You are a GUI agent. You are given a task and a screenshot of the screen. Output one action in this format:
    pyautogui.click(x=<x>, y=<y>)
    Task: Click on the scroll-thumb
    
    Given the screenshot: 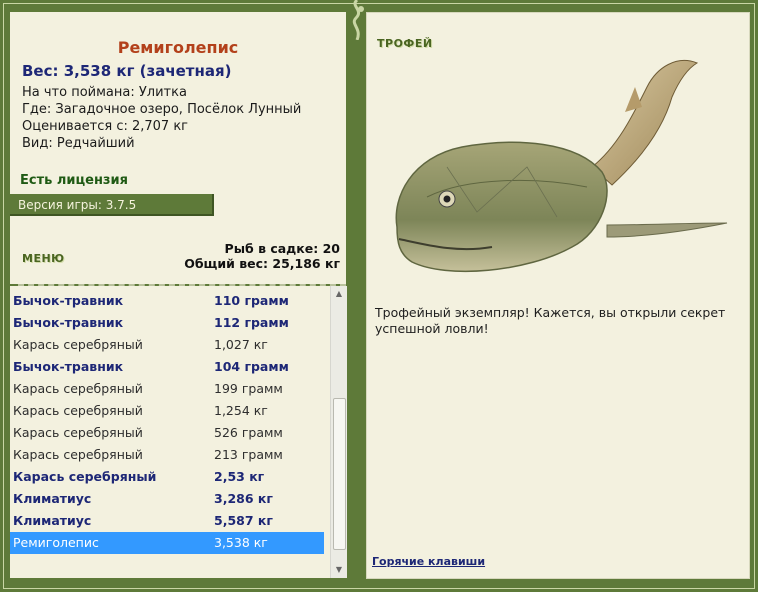 What is the action you would take?
    pyautogui.click(x=339, y=474)
    